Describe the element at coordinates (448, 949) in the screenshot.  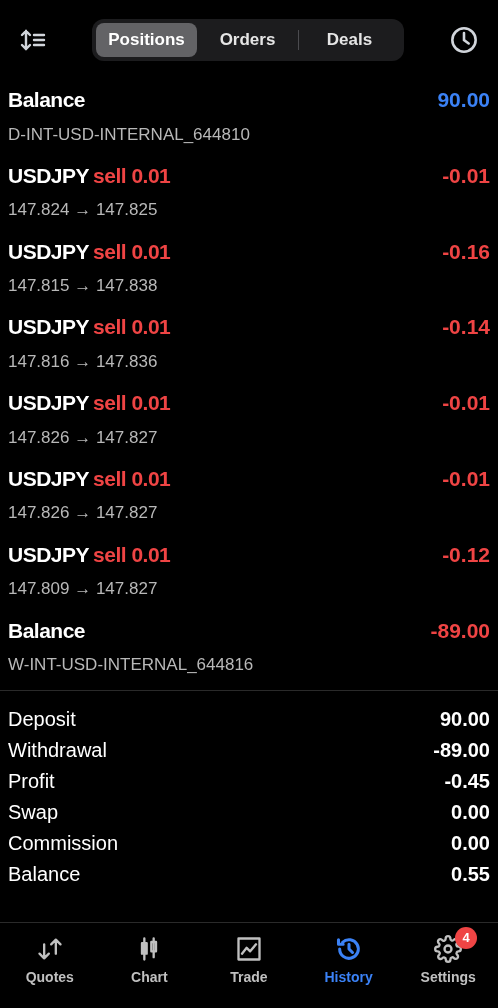
I see `settings-icon` at that location.